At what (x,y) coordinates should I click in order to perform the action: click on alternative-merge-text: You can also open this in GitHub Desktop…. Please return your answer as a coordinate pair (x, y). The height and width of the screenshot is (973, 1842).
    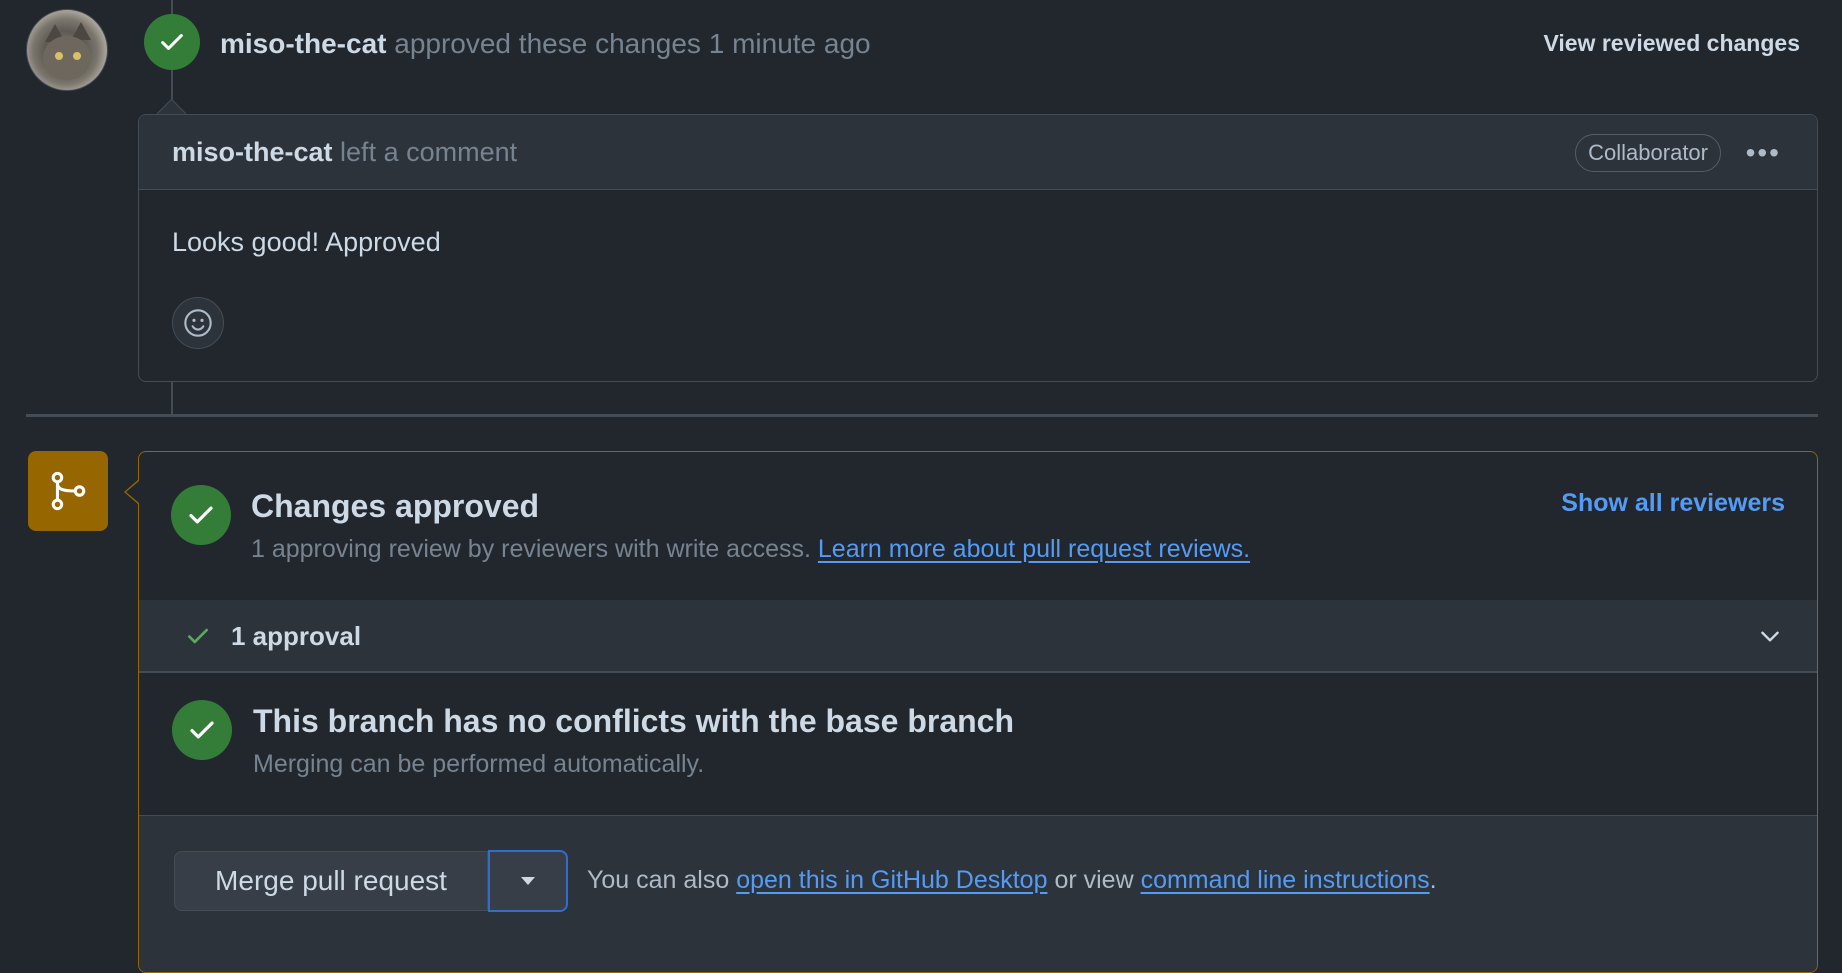
    Looking at the image, I should click on (1012, 880).